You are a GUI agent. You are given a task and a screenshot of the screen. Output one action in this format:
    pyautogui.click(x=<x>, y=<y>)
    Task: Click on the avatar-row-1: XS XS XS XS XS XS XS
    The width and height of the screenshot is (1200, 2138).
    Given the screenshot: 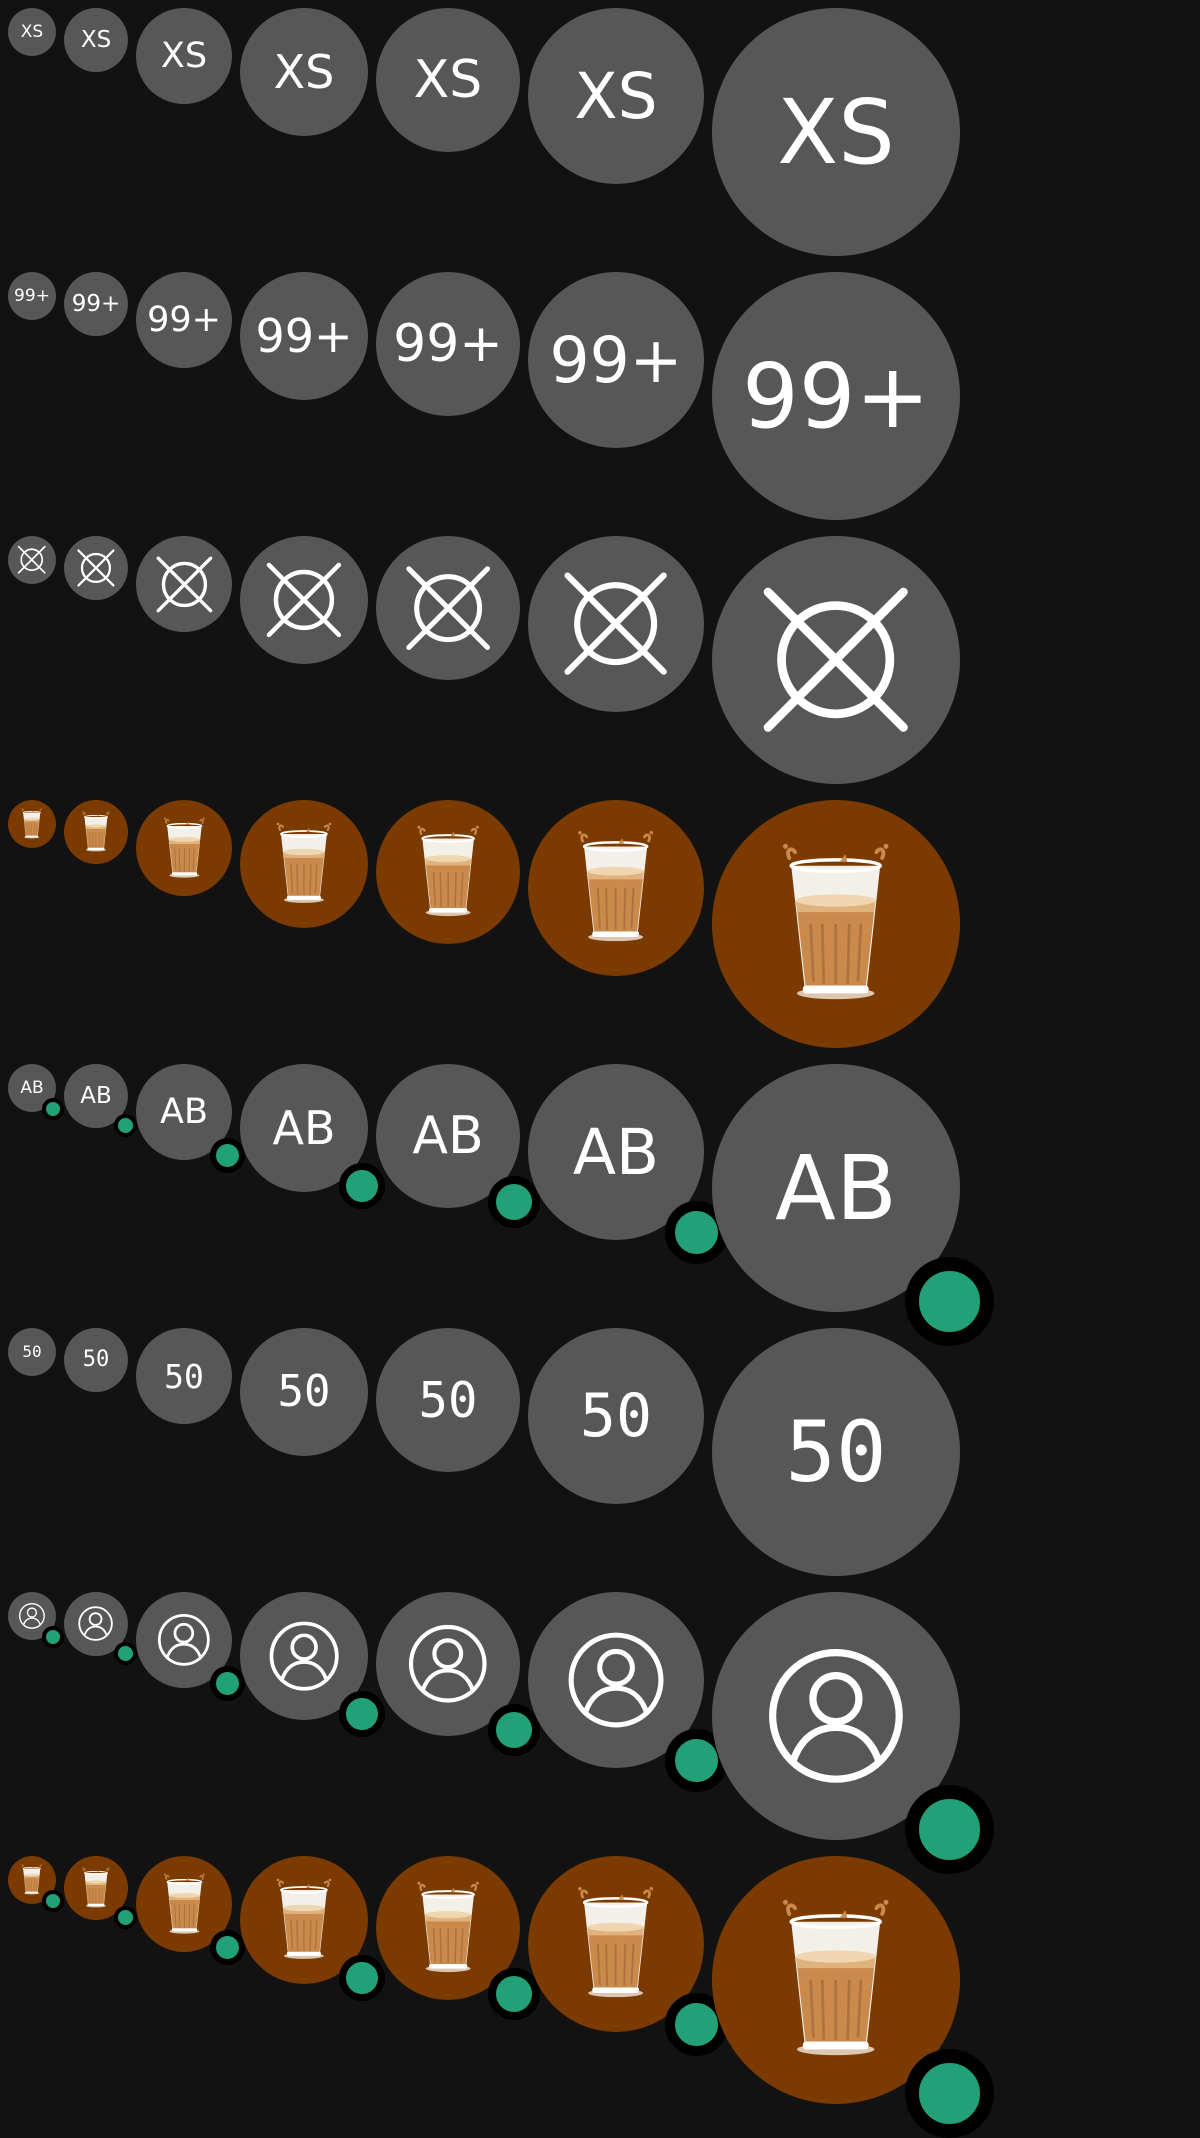 What is the action you would take?
    pyautogui.click(x=600, y=132)
    